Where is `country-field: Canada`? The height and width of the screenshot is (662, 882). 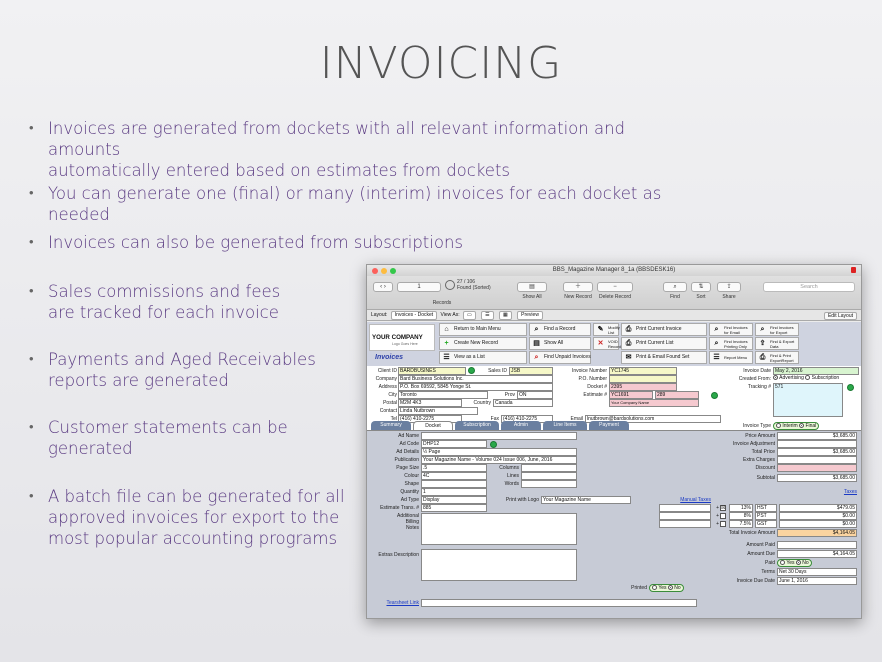
country-field: Canada is located at coordinates (523, 403).